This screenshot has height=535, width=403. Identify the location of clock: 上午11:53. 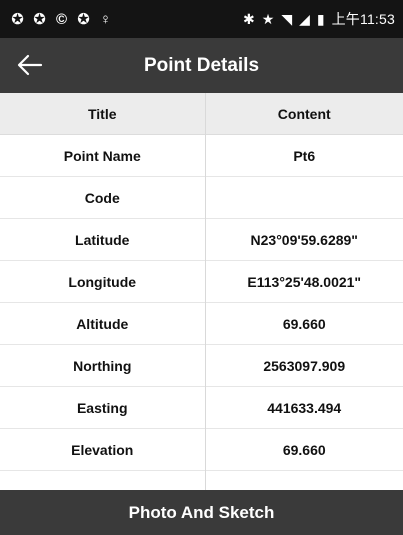
(363, 19).